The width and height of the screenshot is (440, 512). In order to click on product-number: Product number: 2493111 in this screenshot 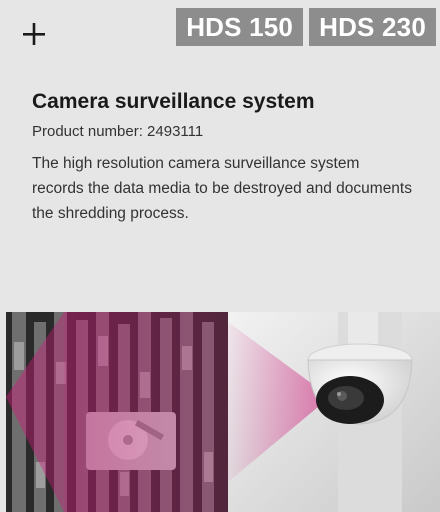, I will do `click(118, 131)`.